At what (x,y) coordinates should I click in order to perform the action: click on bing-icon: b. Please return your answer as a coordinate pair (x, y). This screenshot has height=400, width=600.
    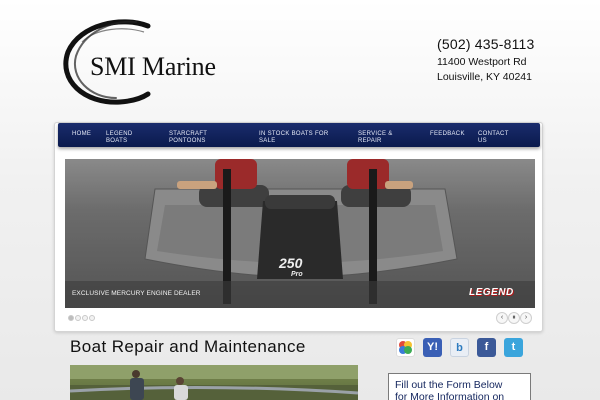
    Looking at the image, I should click on (459, 347).